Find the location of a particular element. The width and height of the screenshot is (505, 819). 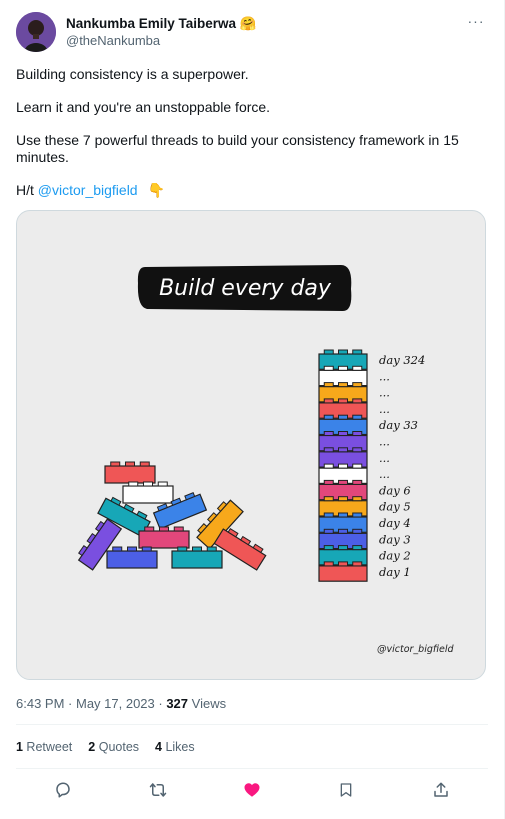

retweet-button is located at coordinates (158, 790).